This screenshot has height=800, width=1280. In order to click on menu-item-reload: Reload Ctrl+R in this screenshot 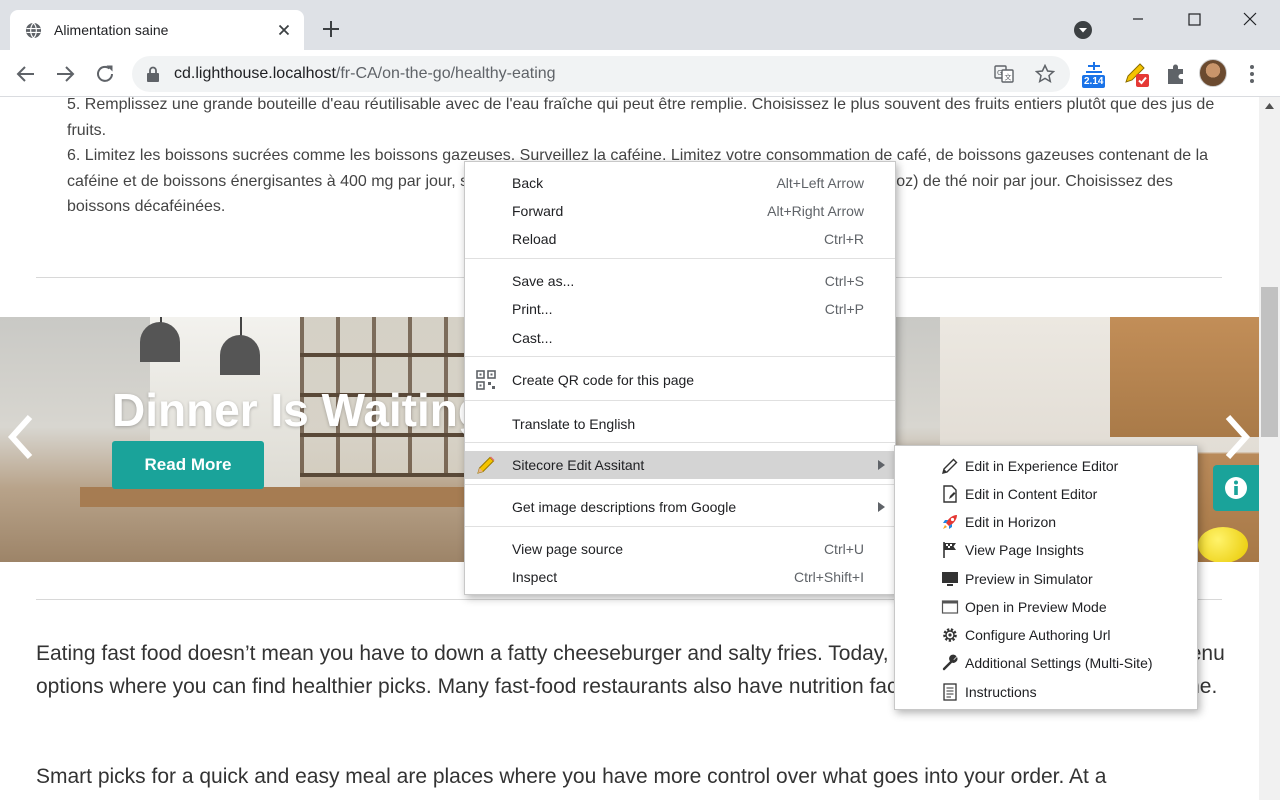, I will do `click(680, 239)`.